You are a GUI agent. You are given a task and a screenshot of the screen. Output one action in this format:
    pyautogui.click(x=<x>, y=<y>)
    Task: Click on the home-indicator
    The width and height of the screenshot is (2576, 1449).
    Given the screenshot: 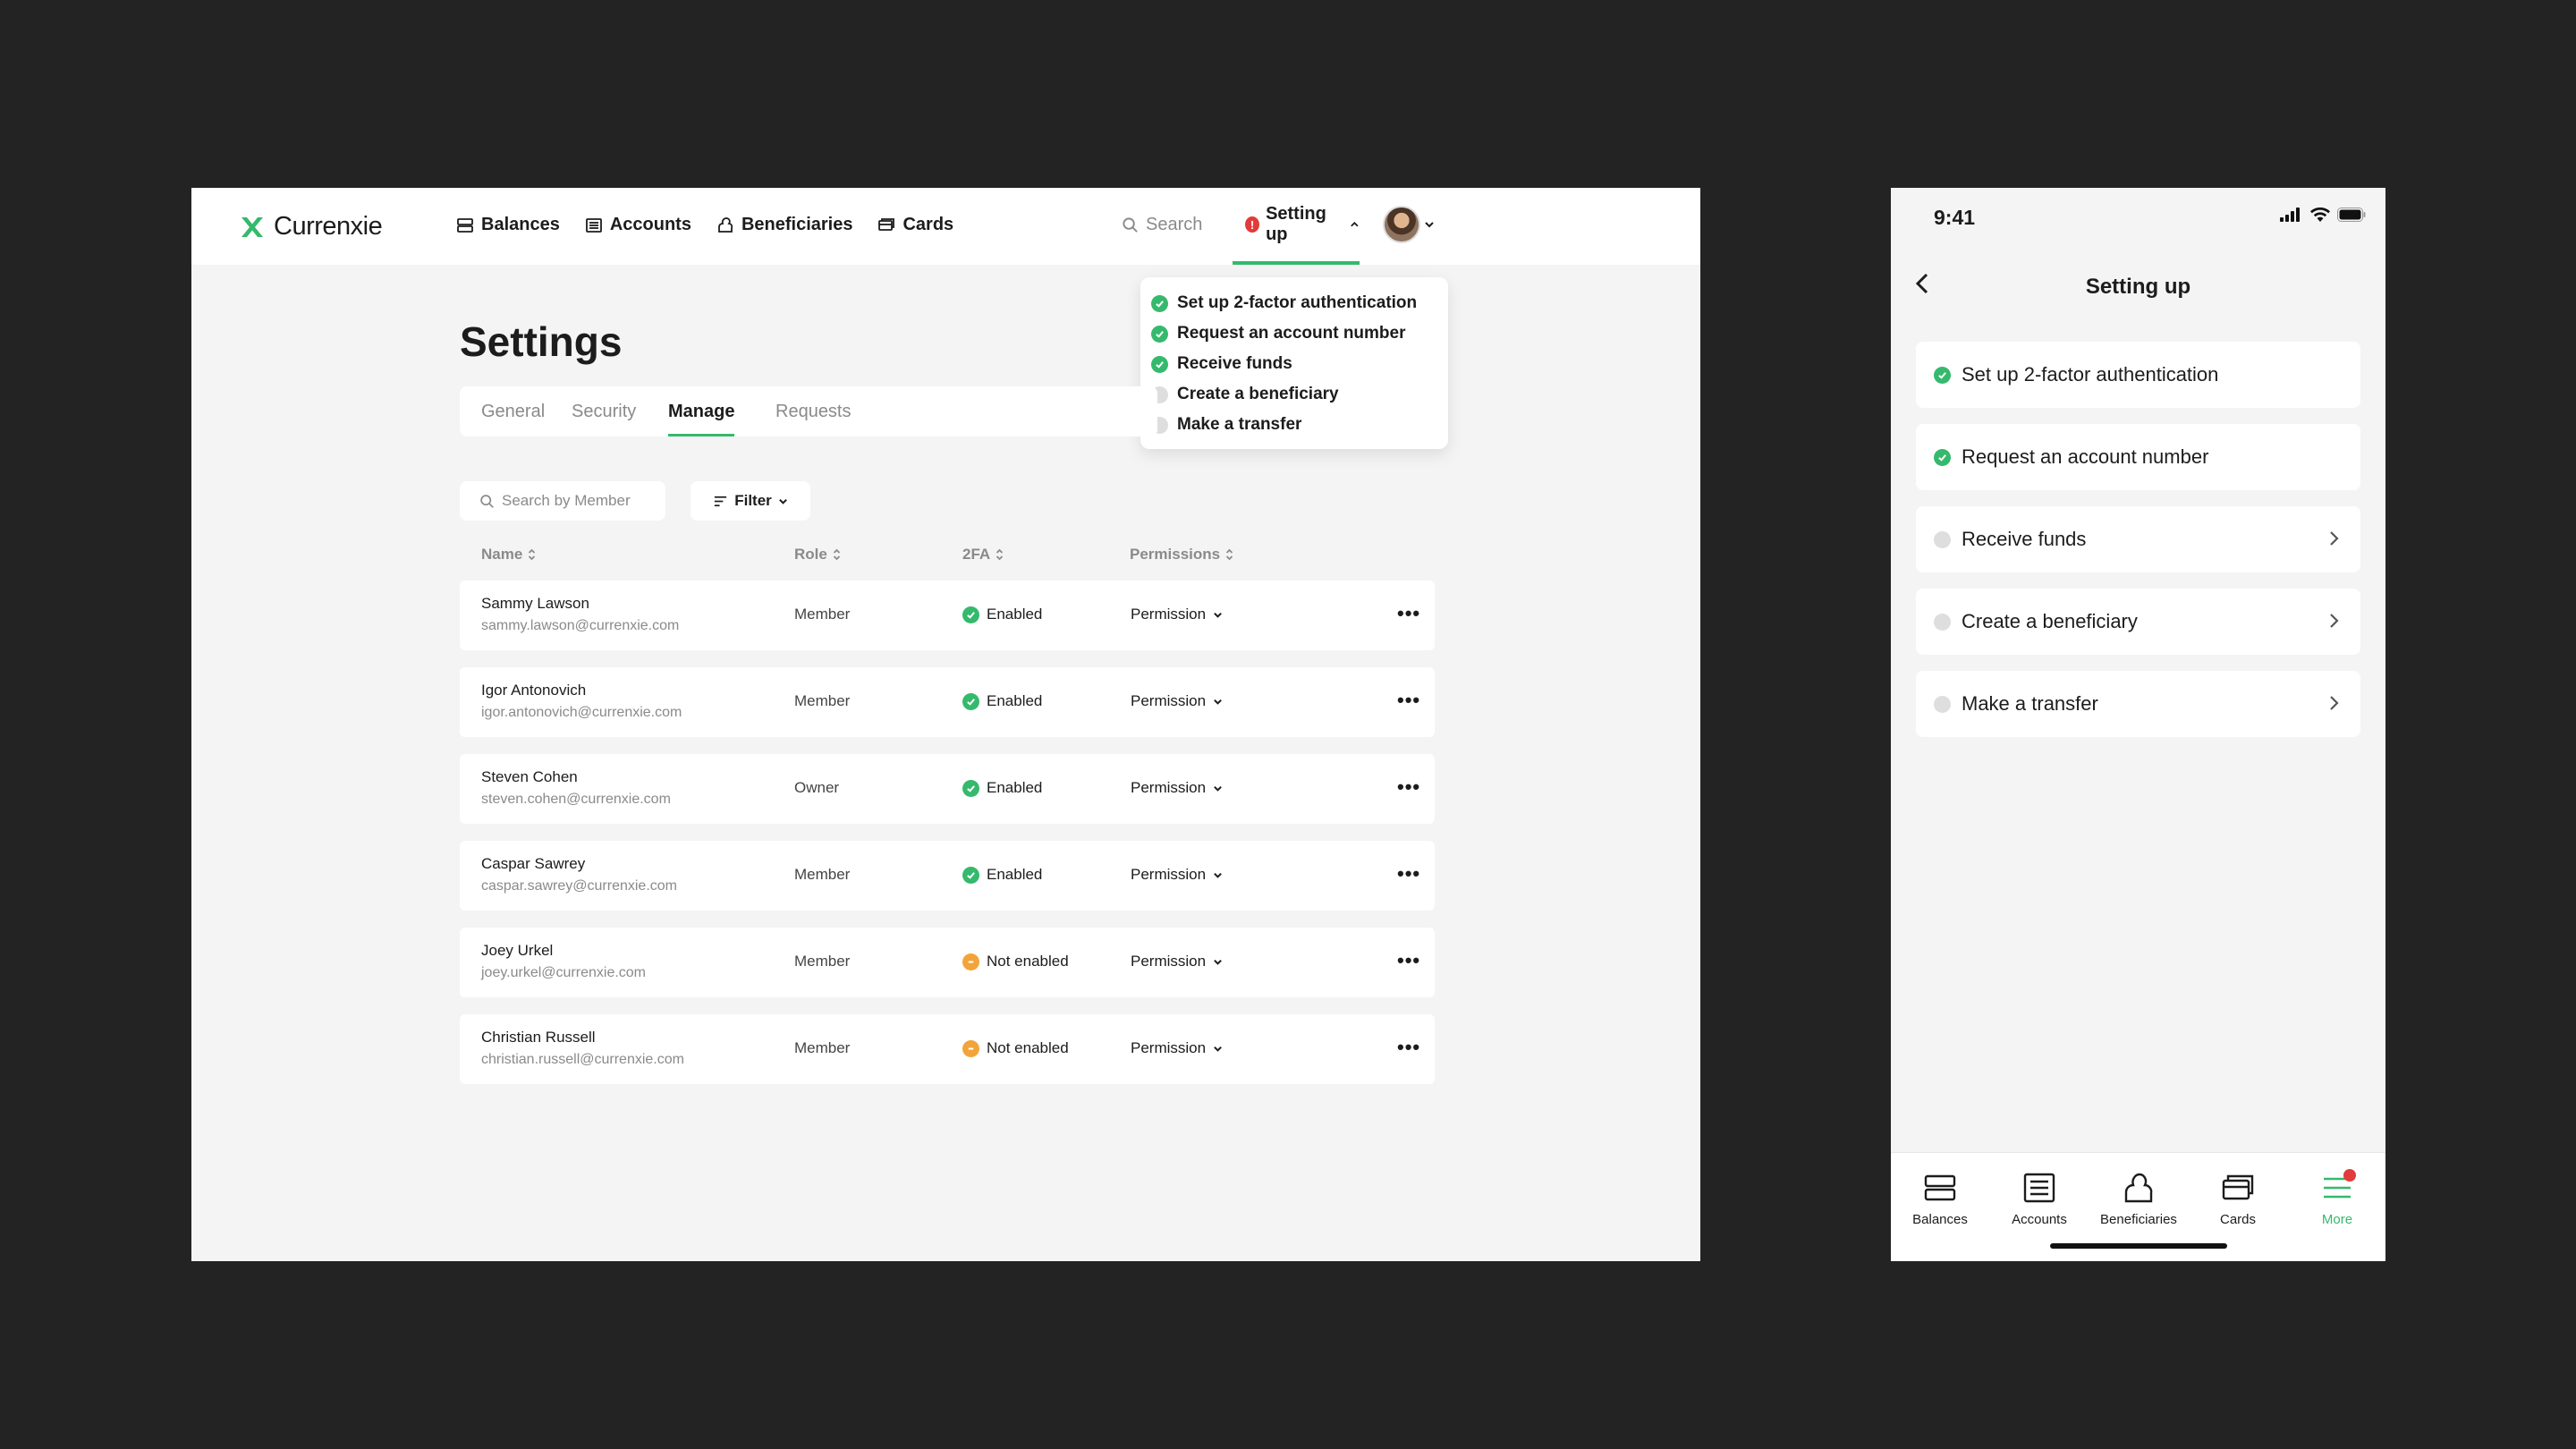 What is the action you would take?
    pyautogui.click(x=2138, y=1246)
    